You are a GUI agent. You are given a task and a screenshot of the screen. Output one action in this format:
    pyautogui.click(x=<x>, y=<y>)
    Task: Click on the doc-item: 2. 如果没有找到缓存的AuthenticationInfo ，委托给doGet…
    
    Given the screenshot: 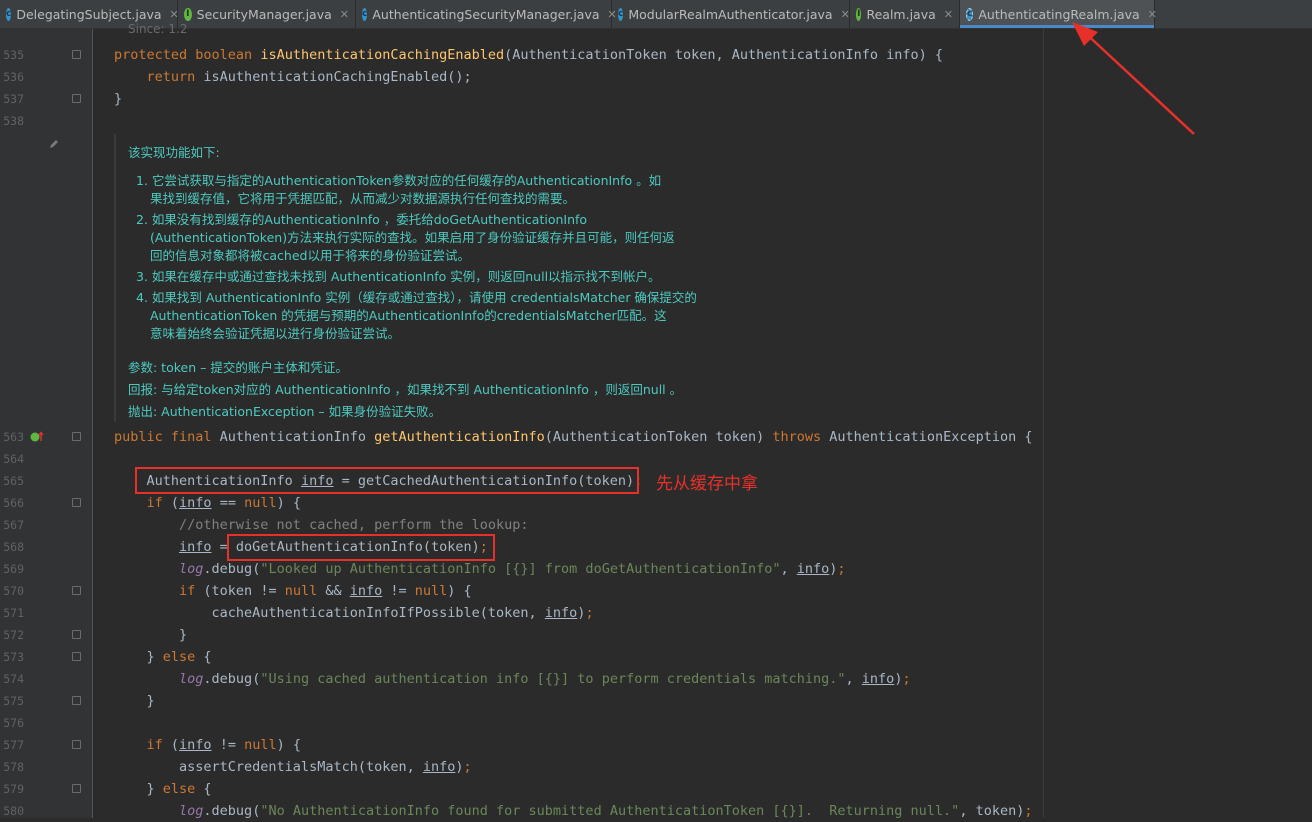 What is the action you would take?
    pyautogui.click(x=362, y=219)
    